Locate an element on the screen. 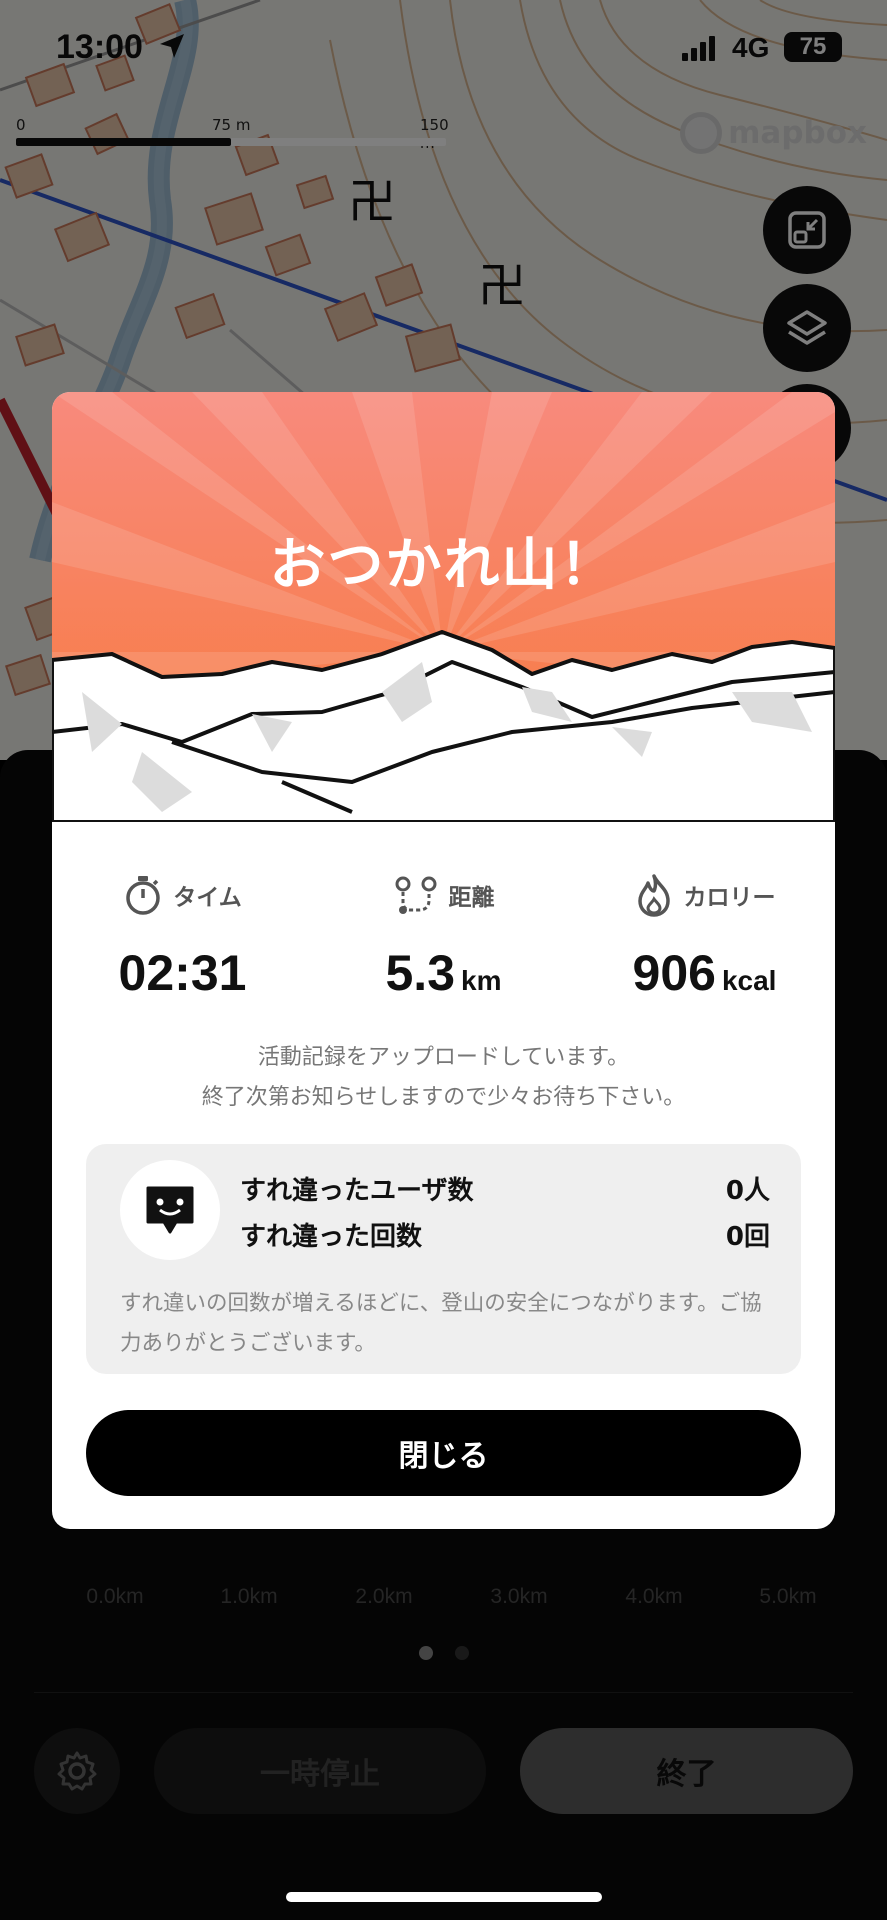  encounter-avatar is located at coordinates (170, 1210).